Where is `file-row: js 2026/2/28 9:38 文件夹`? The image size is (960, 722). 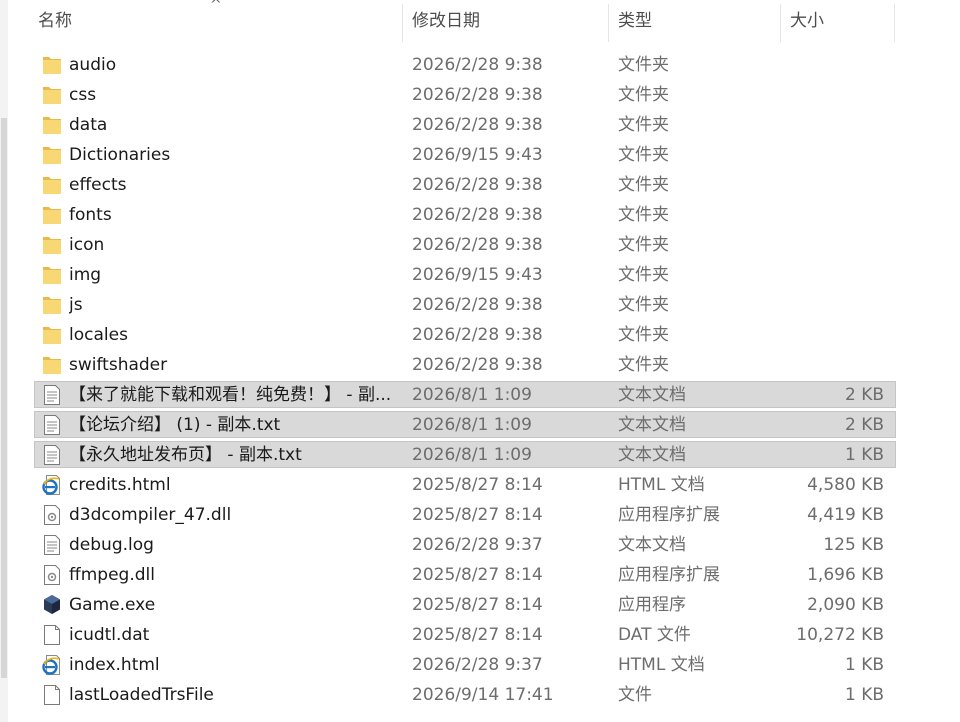 file-row: js 2026/2/28 9:38 文件夹 is located at coordinates (484, 305).